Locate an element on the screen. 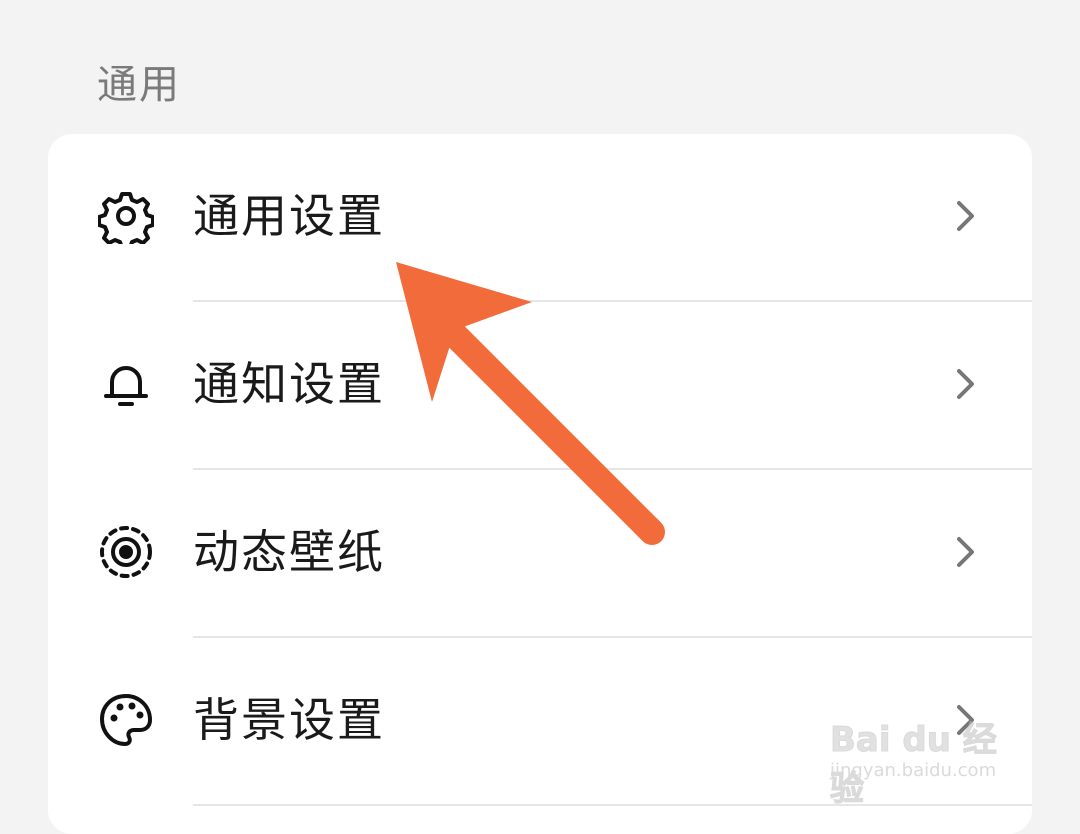  gear-icon is located at coordinates (126, 219).